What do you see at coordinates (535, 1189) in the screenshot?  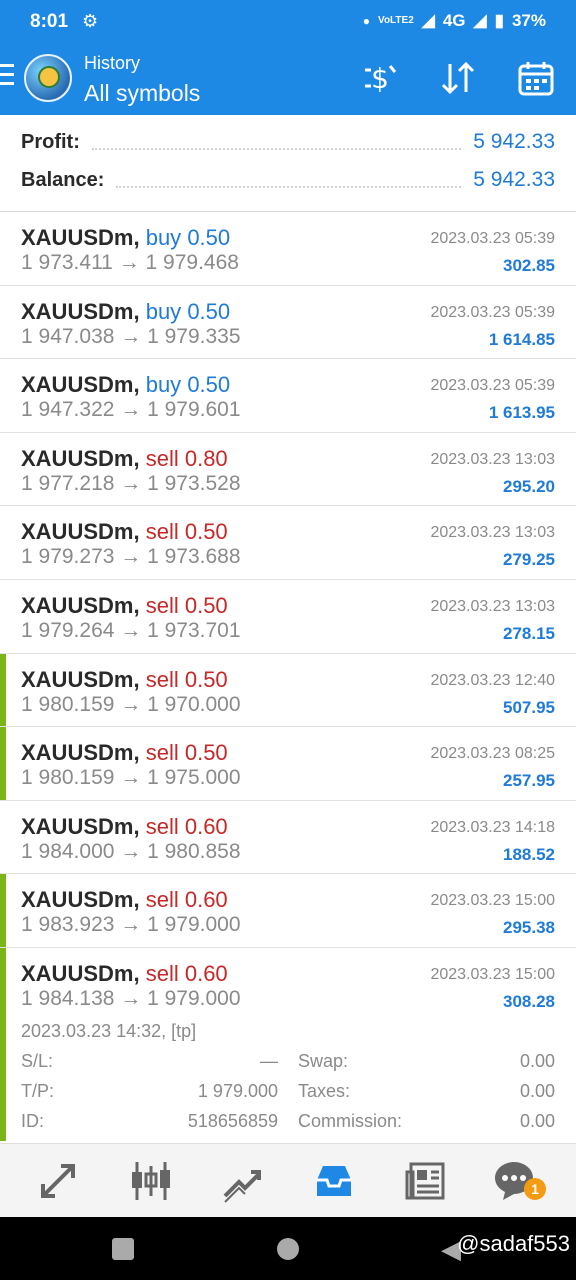 I see `chat-badge: 1` at bounding box center [535, 1189].